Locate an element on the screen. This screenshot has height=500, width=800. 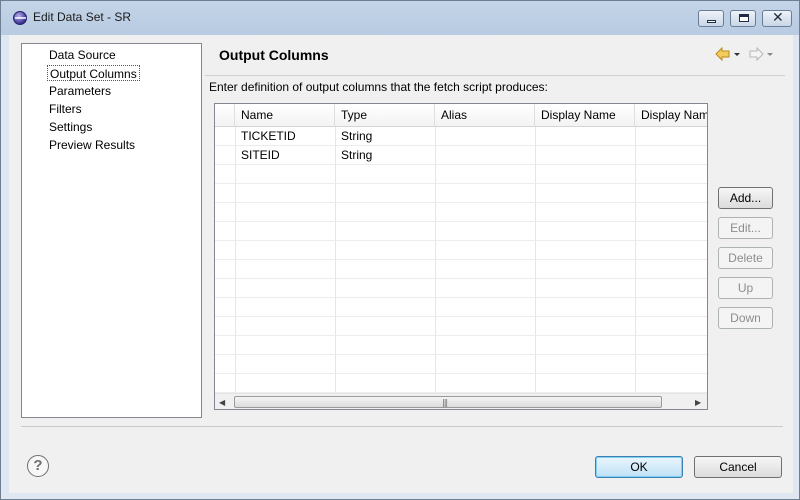
column-header-display-name: Display Name is located at coordinates (585, 115).